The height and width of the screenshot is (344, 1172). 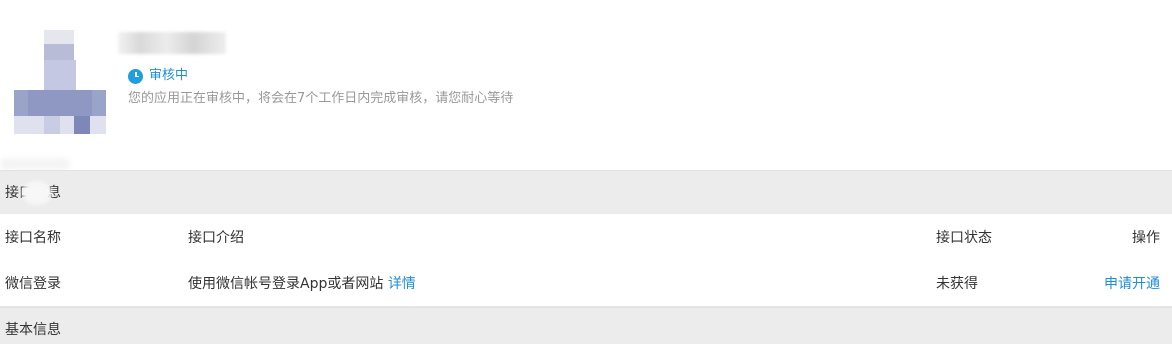 What do you see at coordinates (135, 76) in the screenshot?
I see `clock-icon` at bounding box center [135, 76].